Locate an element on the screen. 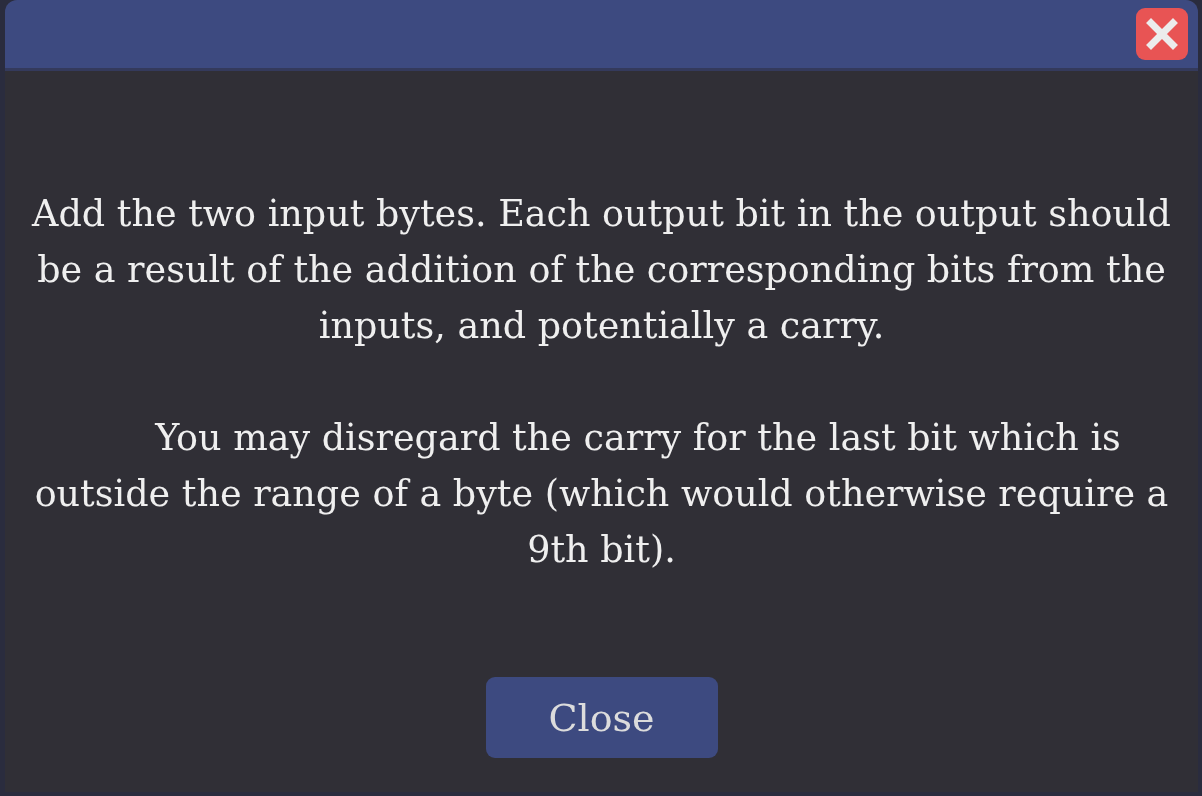 This screenshot has width=1202, height=796. close-button is located at coordinates (1162, 34).